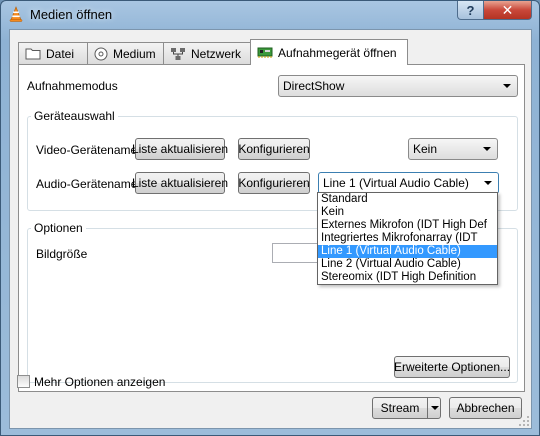 This screenshot has width=540, height=436. Describe the element at coordinates (407, 199) in the screenshot. I see `dropdown-option: Standard` at that location.